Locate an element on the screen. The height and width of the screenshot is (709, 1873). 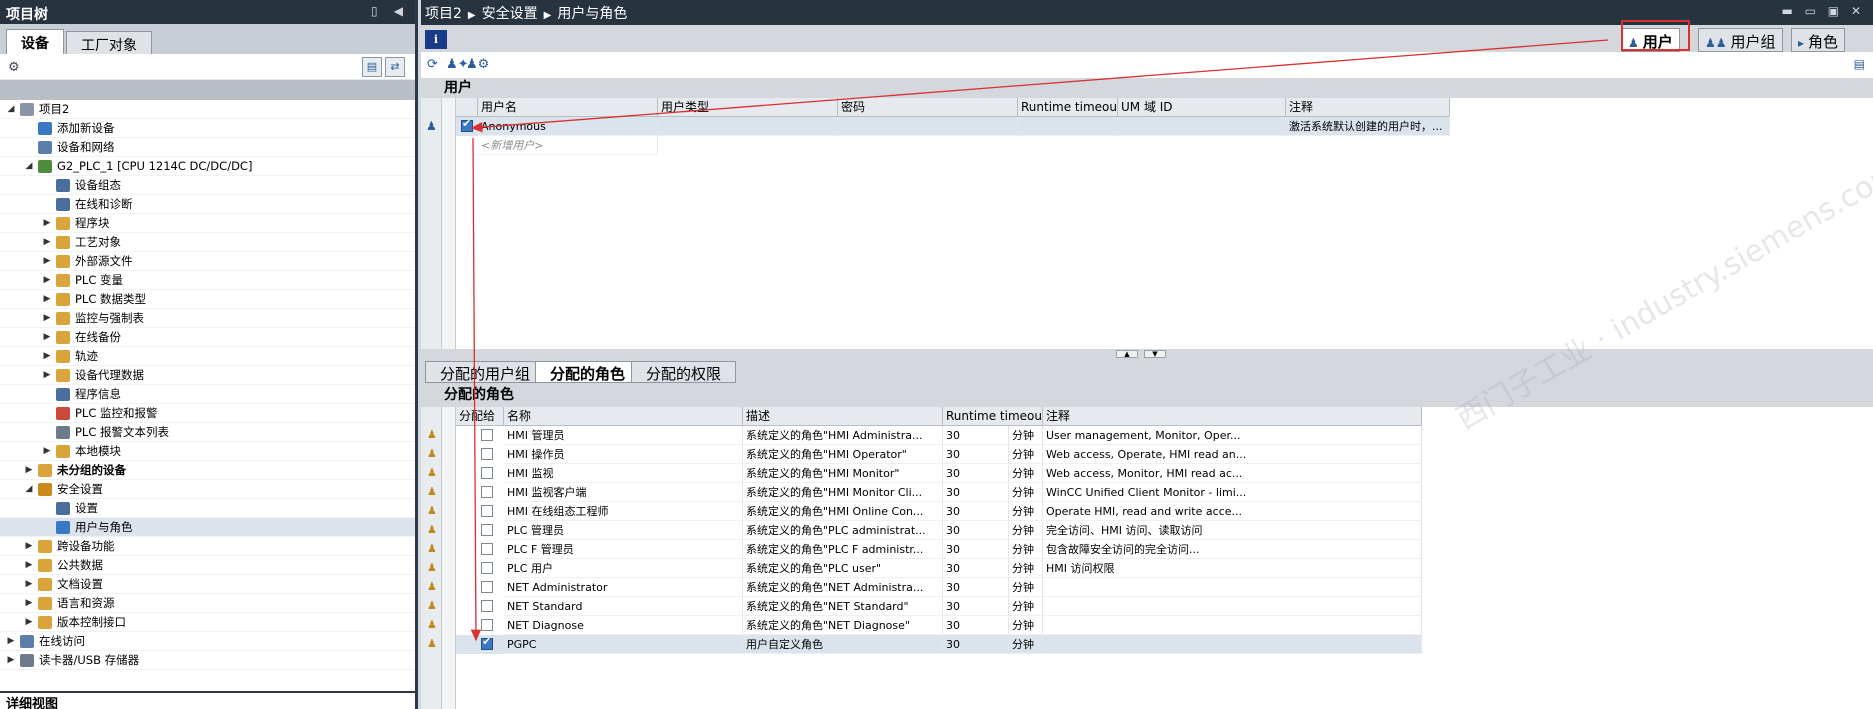
tree-item: ▶ 文档设置 is located at coordinates (207, 584).